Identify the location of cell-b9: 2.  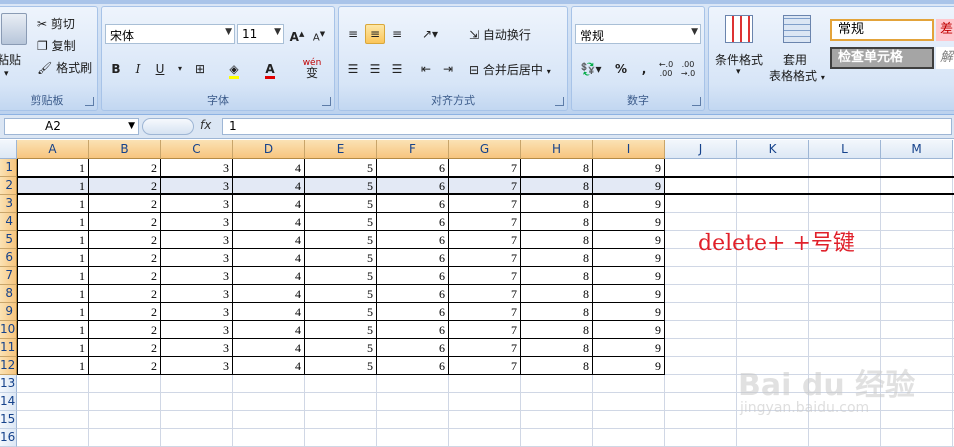
(125, 312).